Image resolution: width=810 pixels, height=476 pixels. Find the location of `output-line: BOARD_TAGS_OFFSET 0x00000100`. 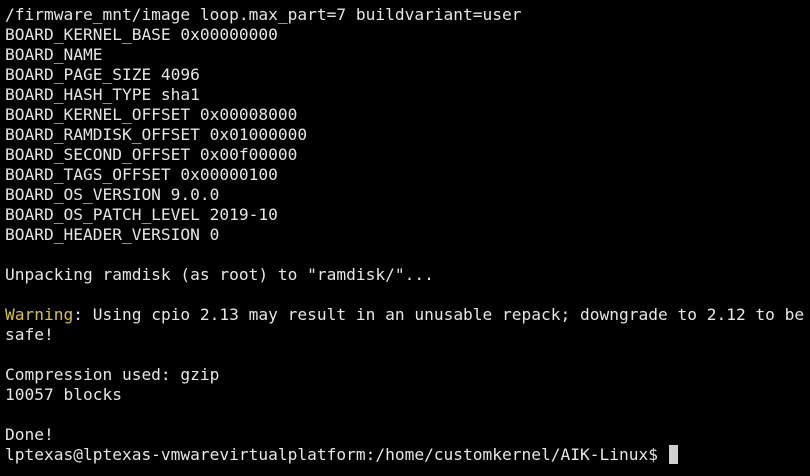

output-line: BOARD_TAGS_OFFSET 0x00000100 is located at coordinates (141, 174).